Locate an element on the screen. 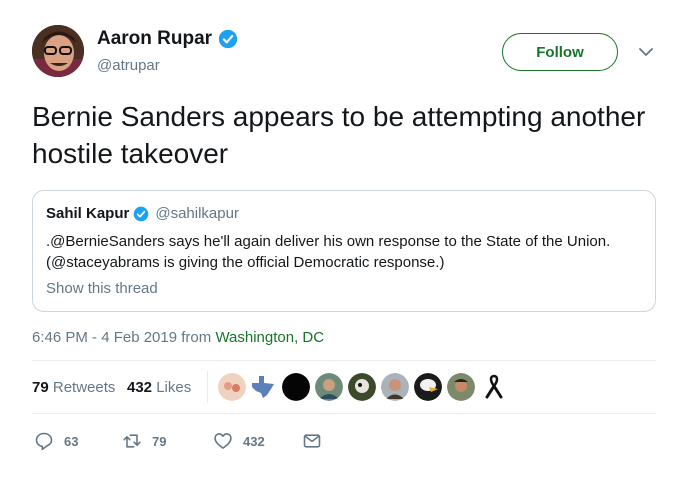  quoted-author-name: Sahil Kapur is located at coordinates (88, 213).